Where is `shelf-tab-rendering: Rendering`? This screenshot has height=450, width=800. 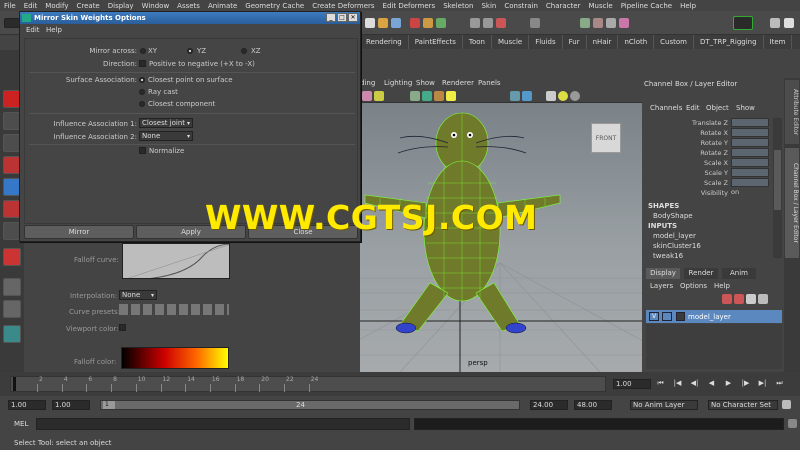 shelf-tab-rendering: Rendering is located at coordinates (384, 42).